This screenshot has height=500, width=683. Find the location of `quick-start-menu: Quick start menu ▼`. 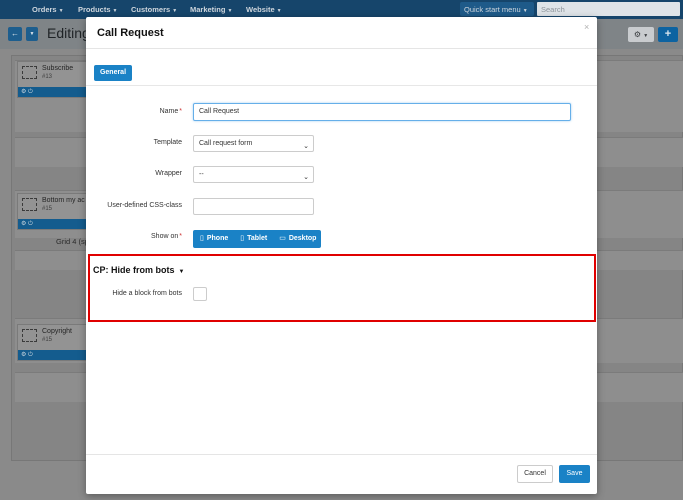

quick-start-menu: Quick start menu ▼ is located at coordinates (497, 9).